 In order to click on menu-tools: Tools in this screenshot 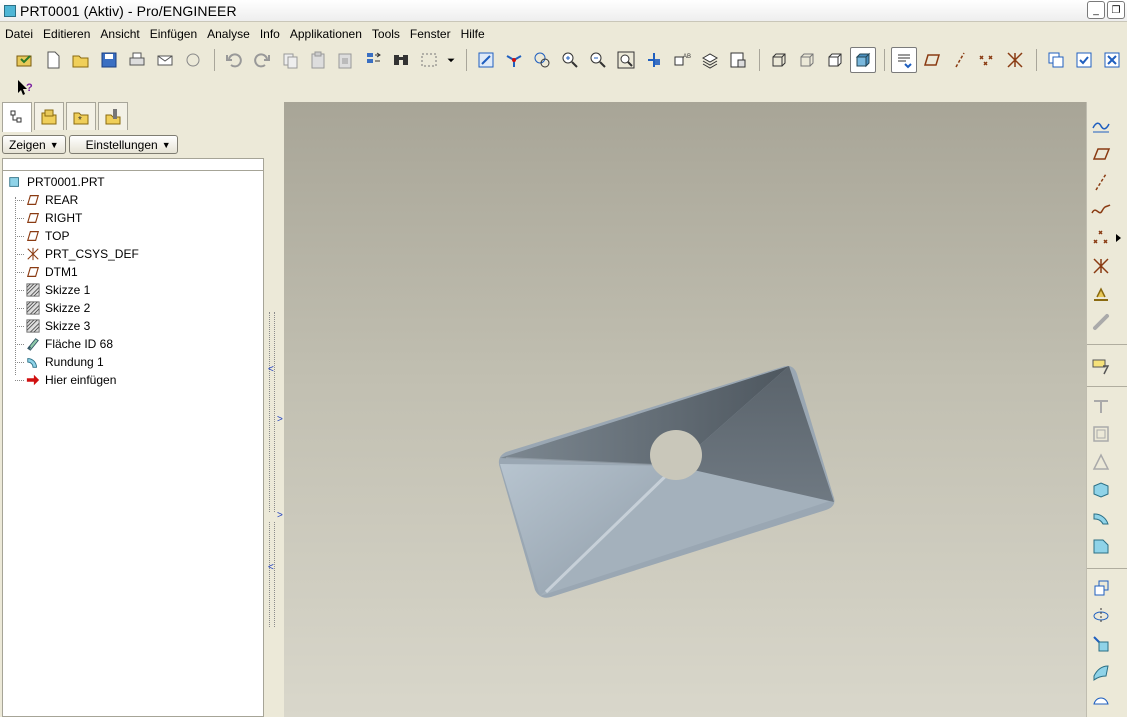, I will do `click(386, 34)`.